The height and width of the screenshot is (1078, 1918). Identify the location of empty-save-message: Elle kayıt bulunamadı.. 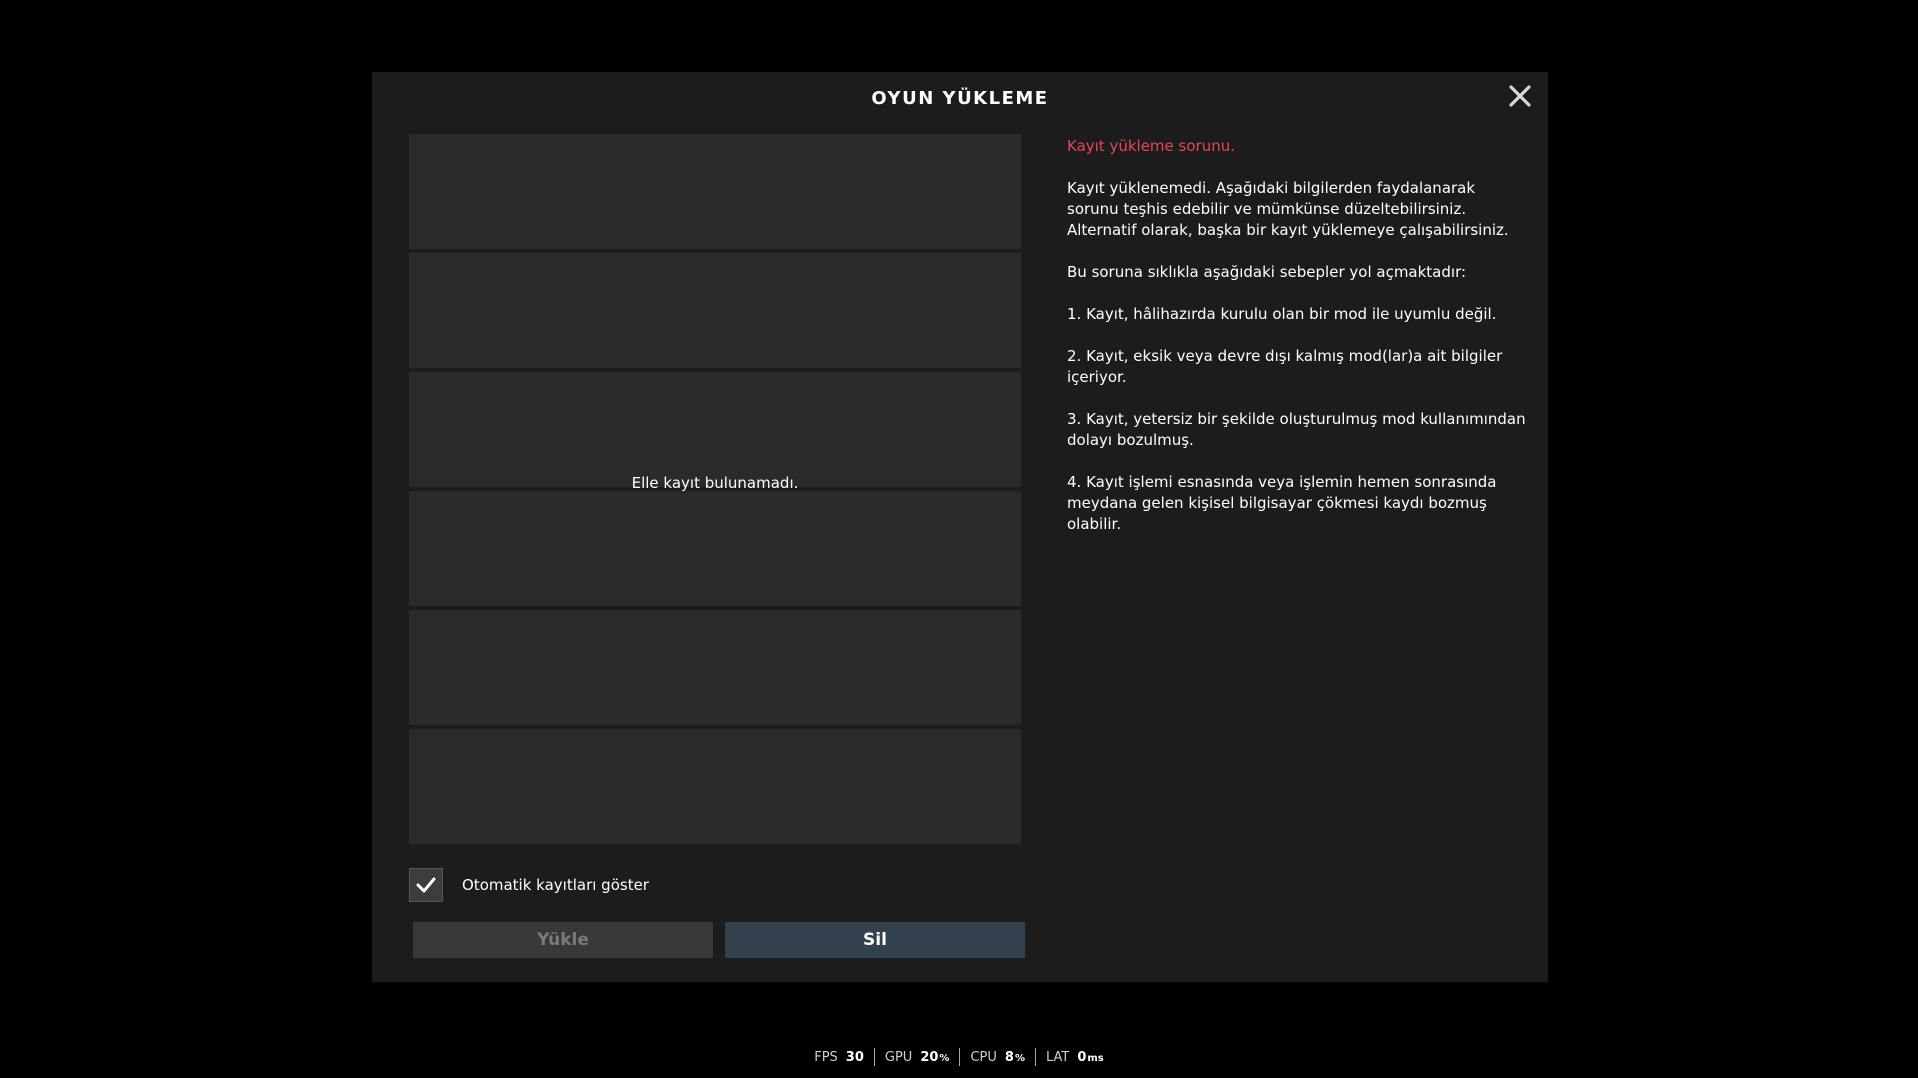
(715, 483).